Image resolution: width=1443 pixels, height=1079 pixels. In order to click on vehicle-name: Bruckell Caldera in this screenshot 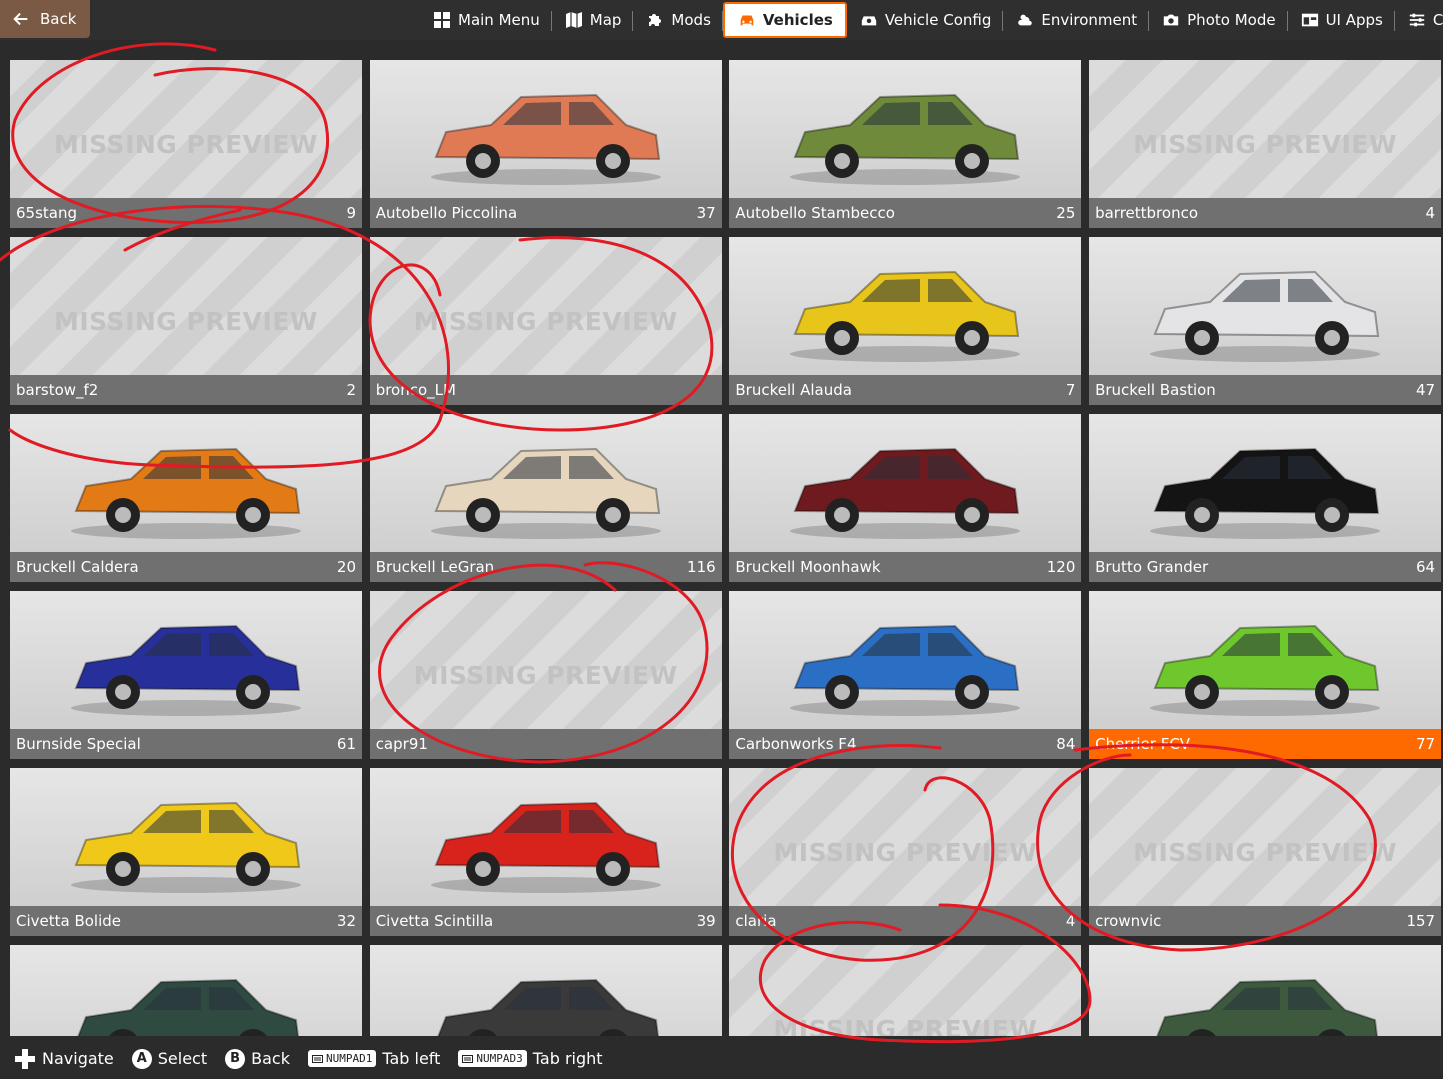, I will do `click(77, 567)`.